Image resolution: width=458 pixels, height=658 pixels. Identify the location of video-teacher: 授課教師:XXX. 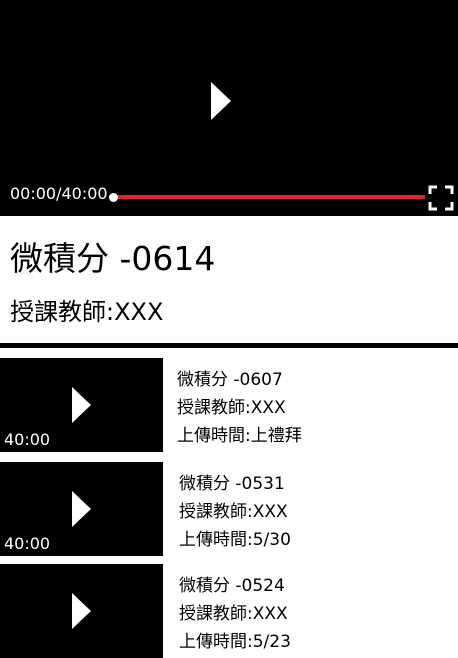
(87, 312).